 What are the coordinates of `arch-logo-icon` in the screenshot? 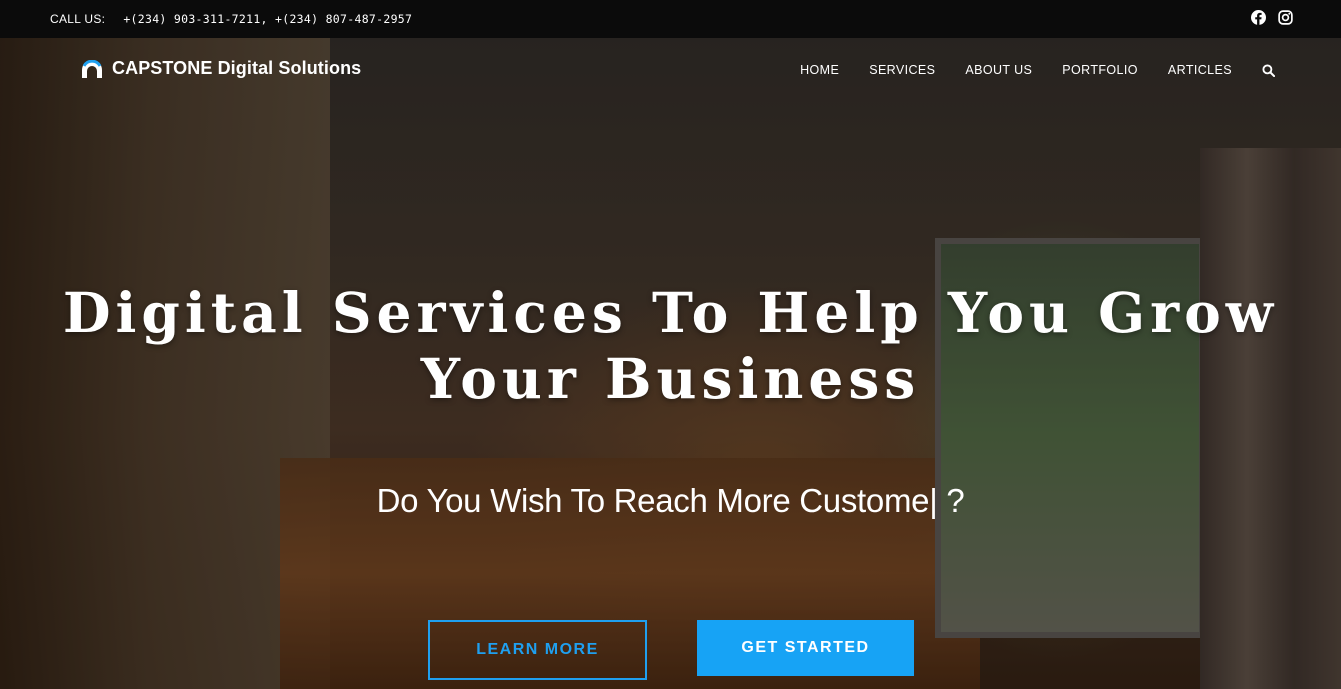 It's located at (92, 68).